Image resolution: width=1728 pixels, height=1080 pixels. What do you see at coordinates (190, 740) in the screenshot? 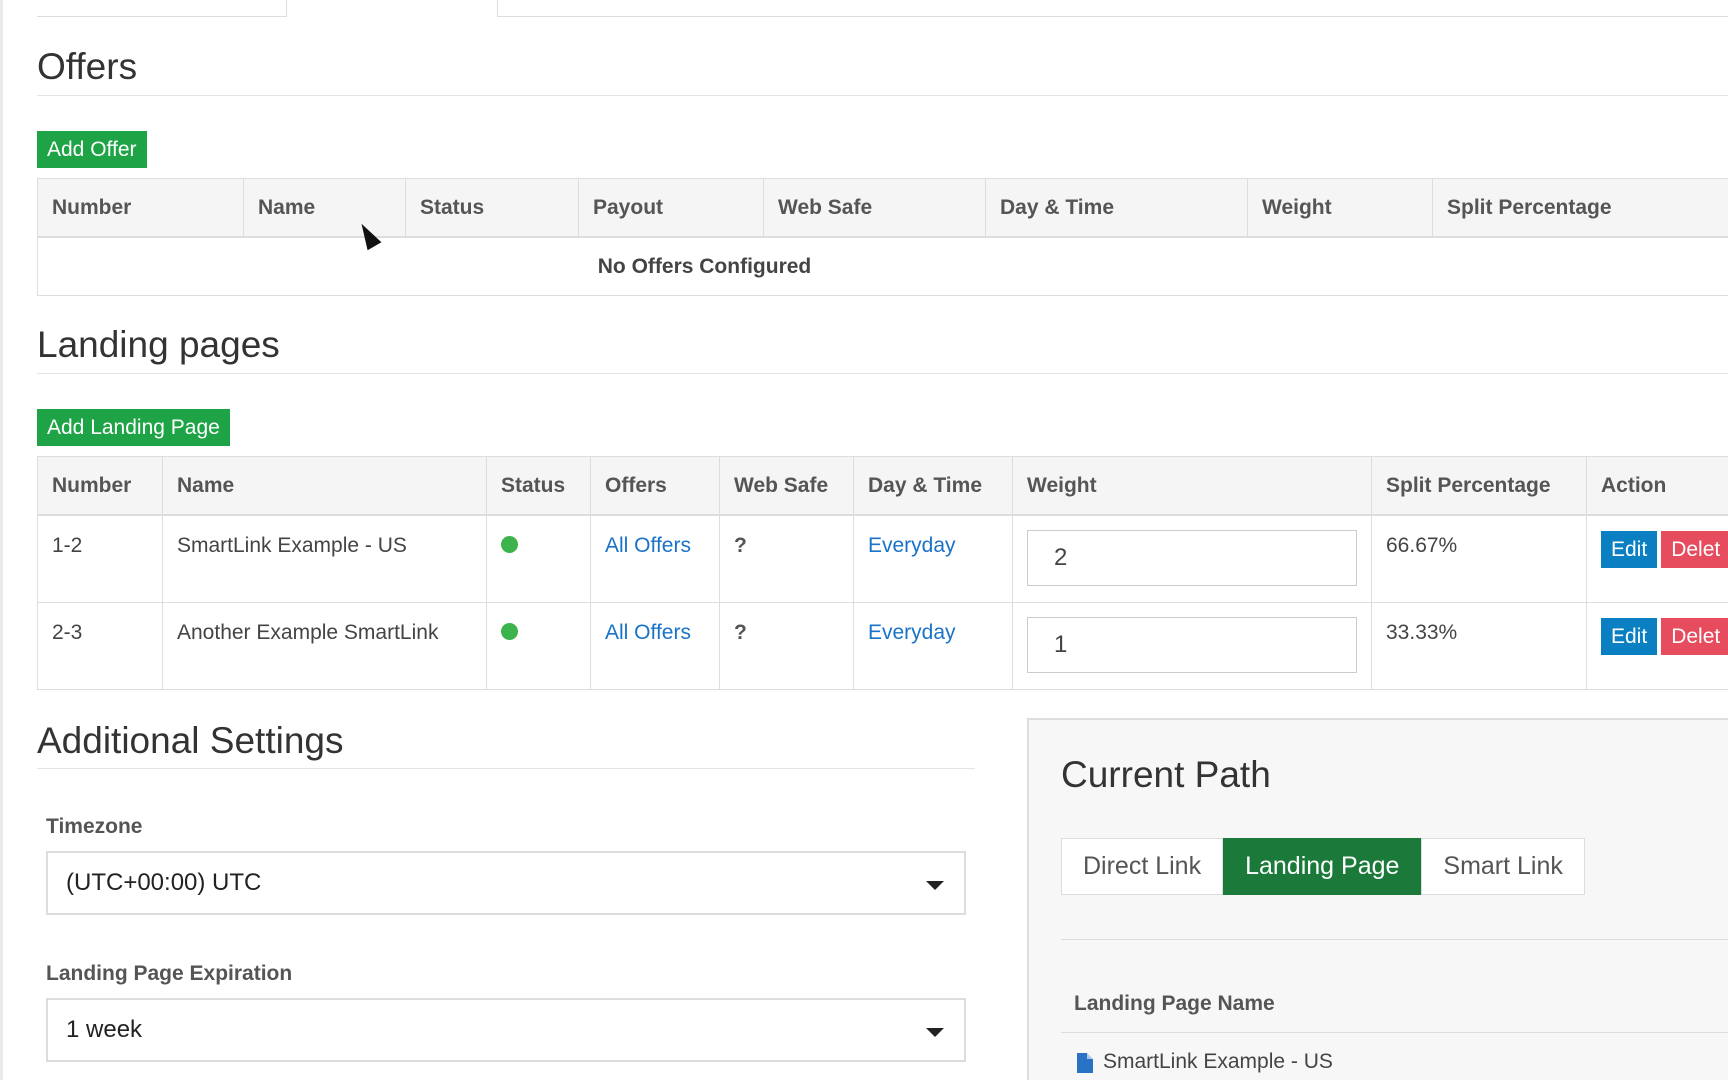
I see `additional-settings-title: Additional Settings` at bounding box center [190, 740].